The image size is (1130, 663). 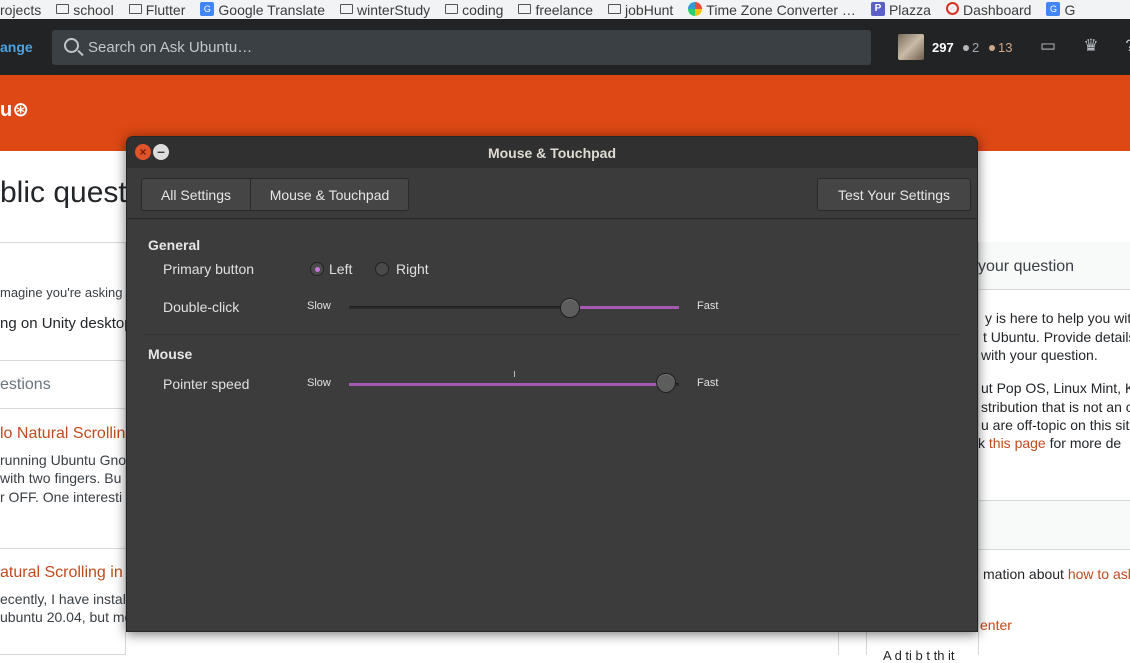 What do you see at coordinates (943, 47) in the screenshot?
I see `reputation-count: 297` at bounding box center [943, 47].